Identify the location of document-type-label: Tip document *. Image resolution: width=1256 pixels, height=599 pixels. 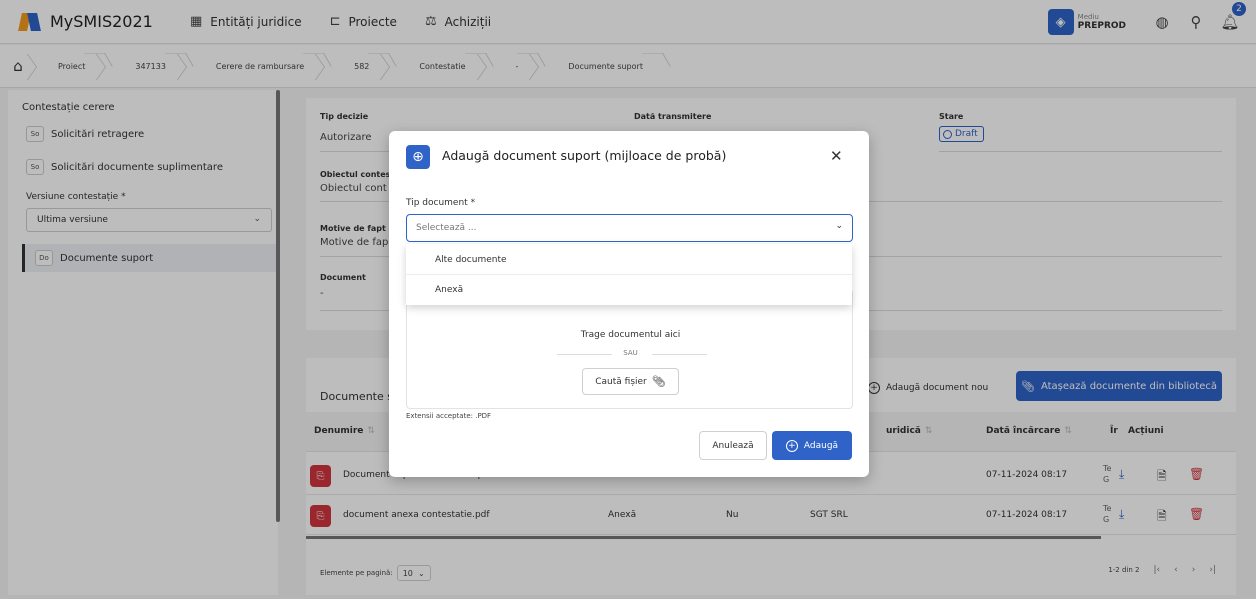
(441, 203).